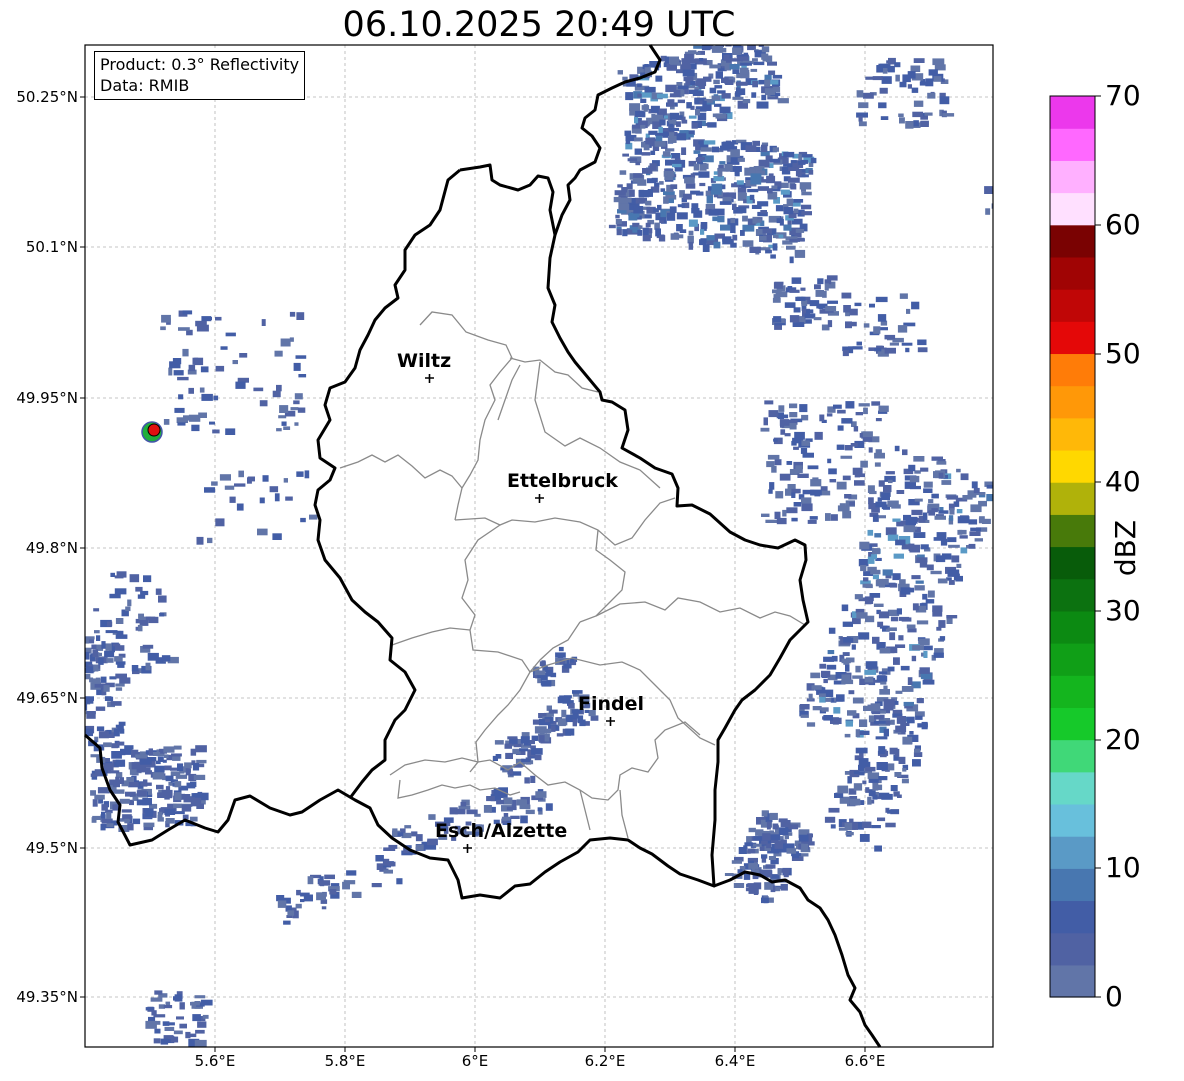 The width and height of the screenshot is (1184, 1081). Describe the element at coordinates (47, 698) in the screenshot. I see `lat-tick-label: 49.65°N` at that location.